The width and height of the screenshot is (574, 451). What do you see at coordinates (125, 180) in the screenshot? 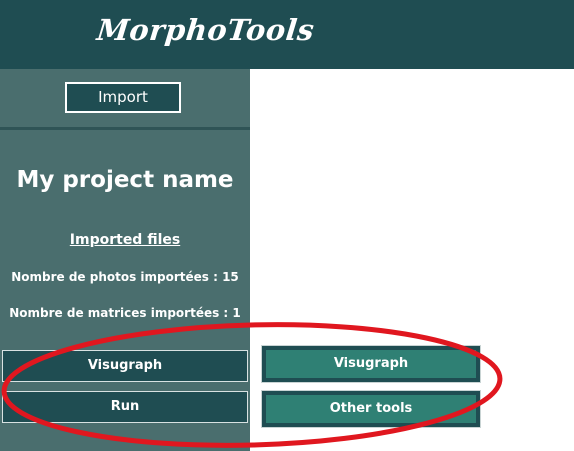
I see `project-name: My project name` at bounding box center [125, 180].